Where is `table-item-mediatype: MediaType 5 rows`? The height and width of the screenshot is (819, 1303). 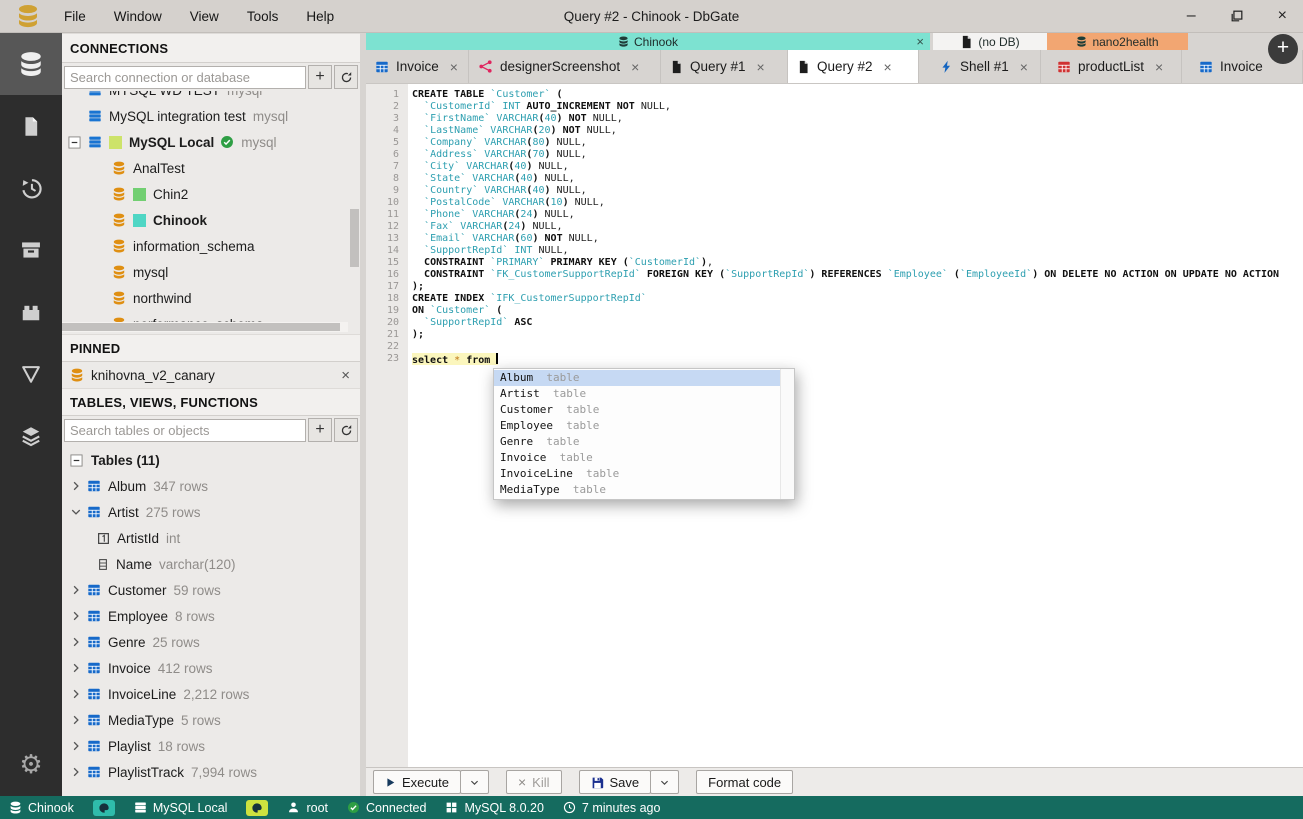 table-item-mediatype: MediaType 5 rows is located at coordinates (211, 720).